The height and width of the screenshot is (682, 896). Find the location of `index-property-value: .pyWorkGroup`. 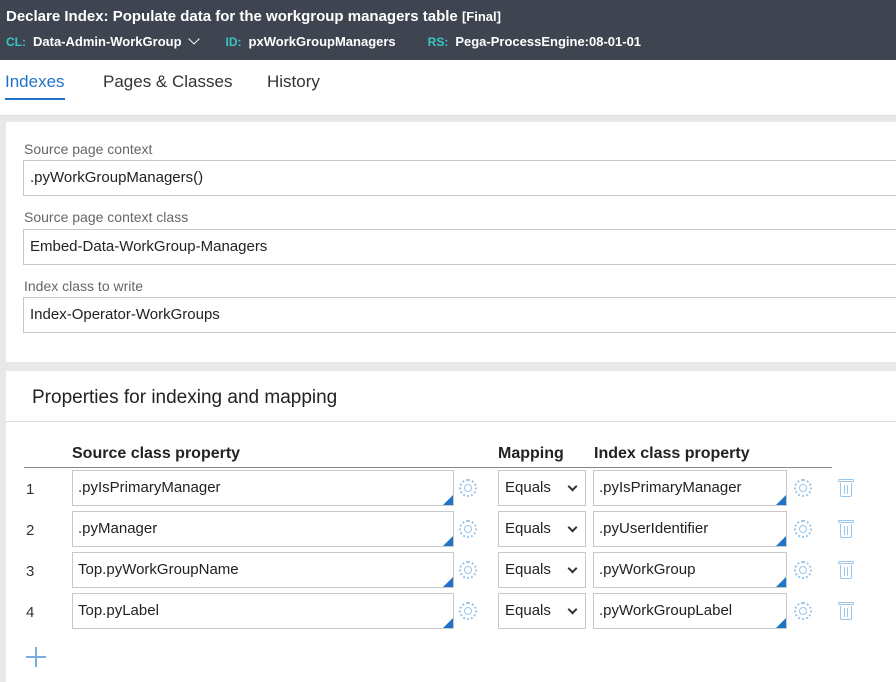

index-property-value: .pyWorkGroup is located at coordinates (647, 569).